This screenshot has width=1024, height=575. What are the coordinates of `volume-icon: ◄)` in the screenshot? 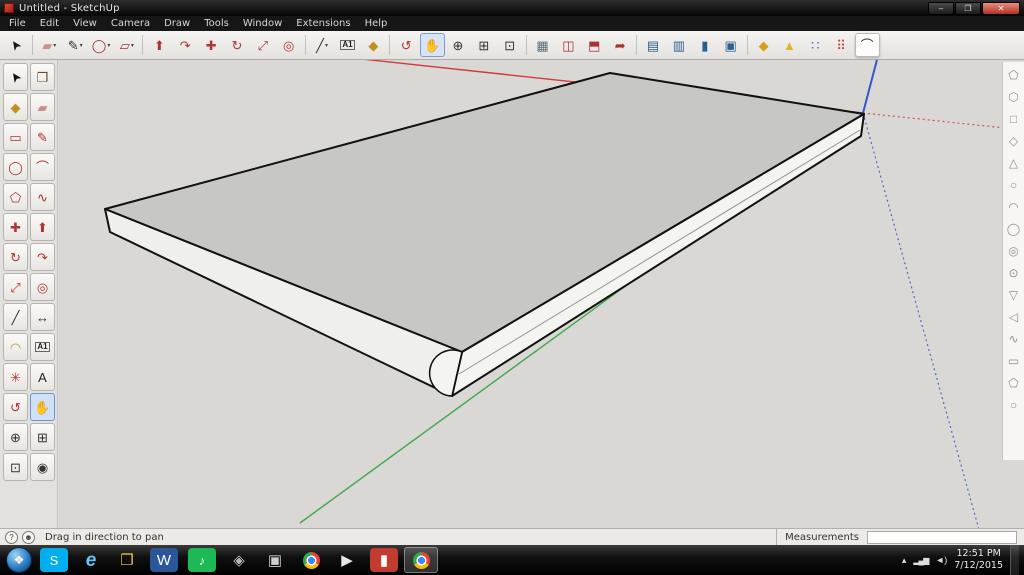 It's located at (941, 560).